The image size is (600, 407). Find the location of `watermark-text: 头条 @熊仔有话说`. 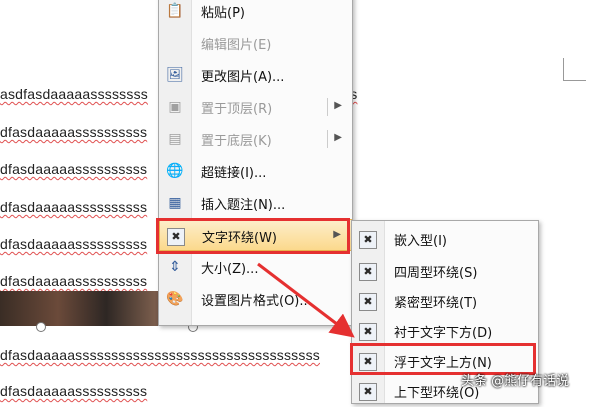

watermark-text: 头条 @熊仔有话说 is located at coordinates (515, 381).